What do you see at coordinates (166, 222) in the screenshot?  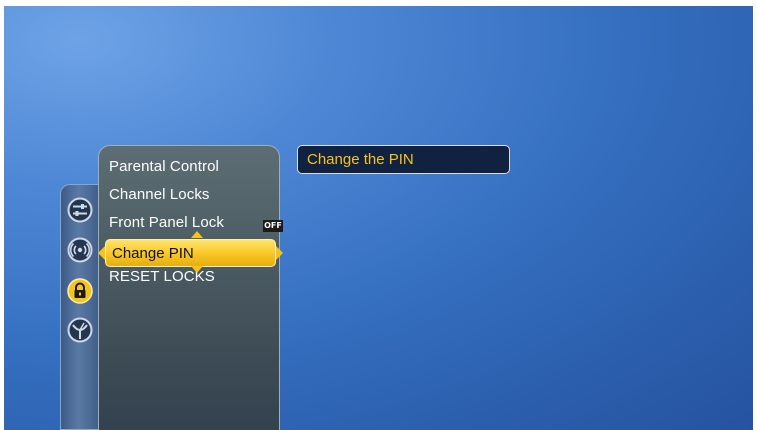 I see `menu-item-front-panel-lock: Front Panel Lock` at bounding box center [166, 222].